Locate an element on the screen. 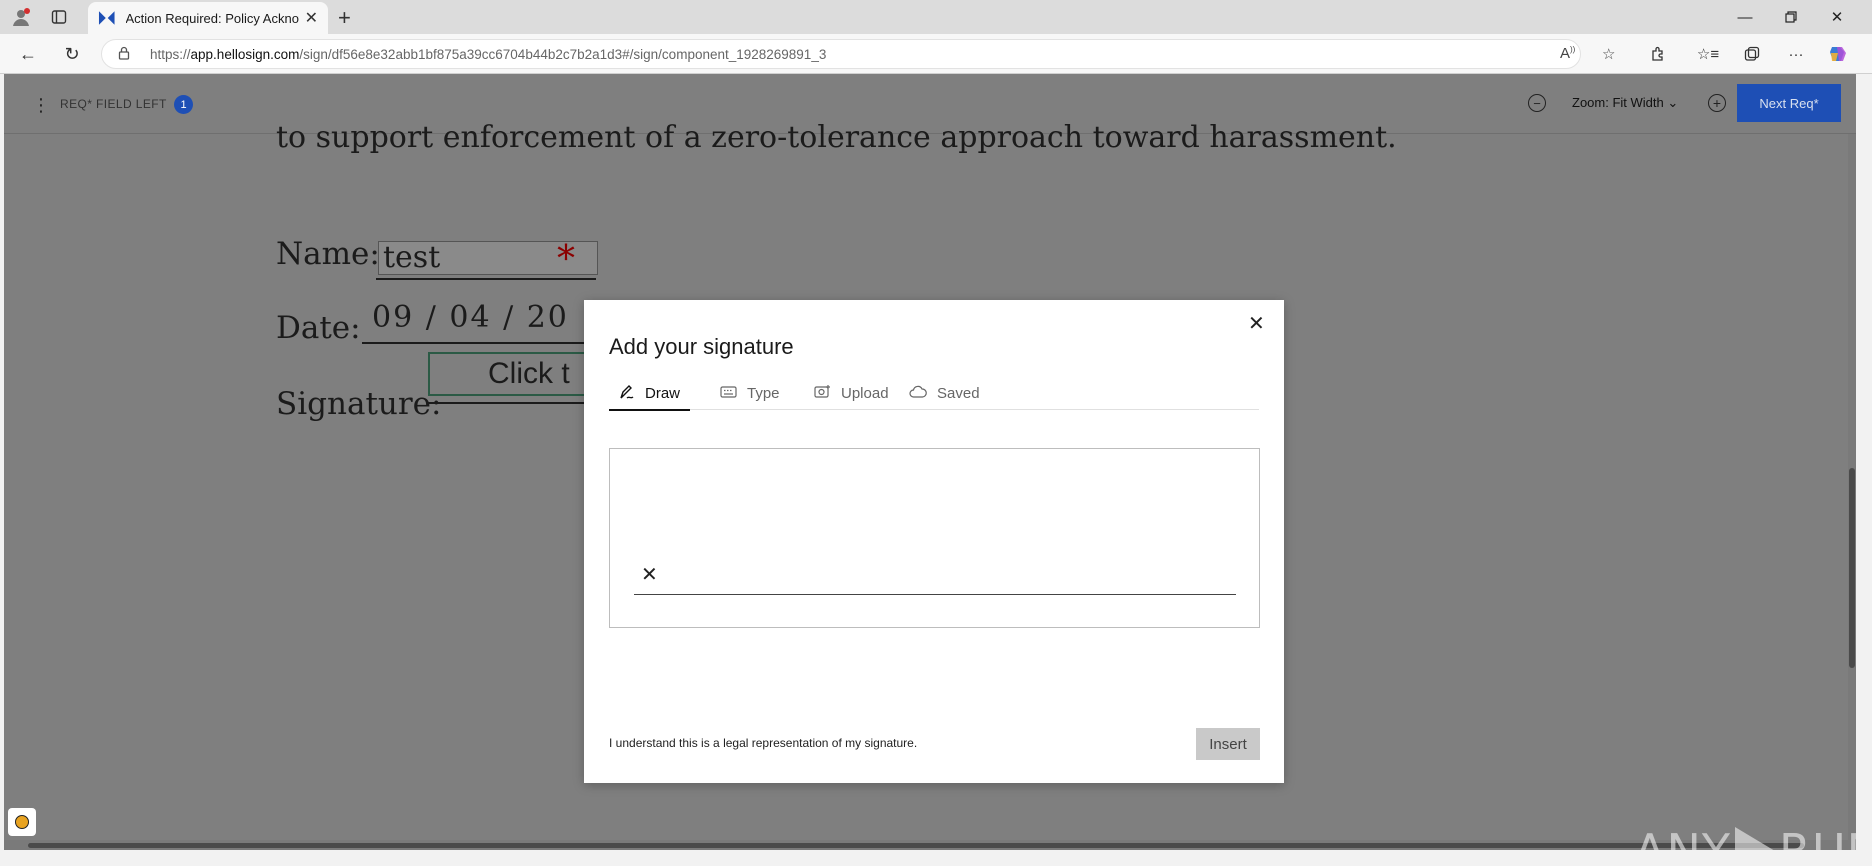  tab-draw: Draw is located at coordinates (649, 393).